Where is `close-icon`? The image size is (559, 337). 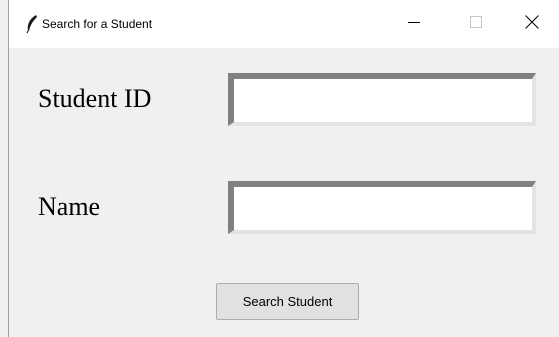
close-icon is located at coordinates (532, 24).